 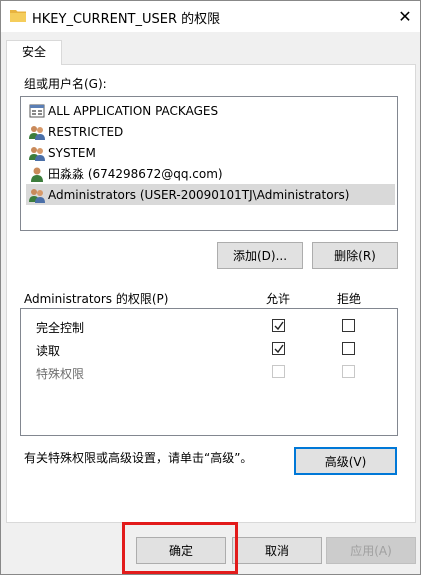 What do you see at coordinates (133, 110) in the screenshot?
I see `list-item-label: ALL APPLICATION PACKAGES` at bounding box center [133, 110].